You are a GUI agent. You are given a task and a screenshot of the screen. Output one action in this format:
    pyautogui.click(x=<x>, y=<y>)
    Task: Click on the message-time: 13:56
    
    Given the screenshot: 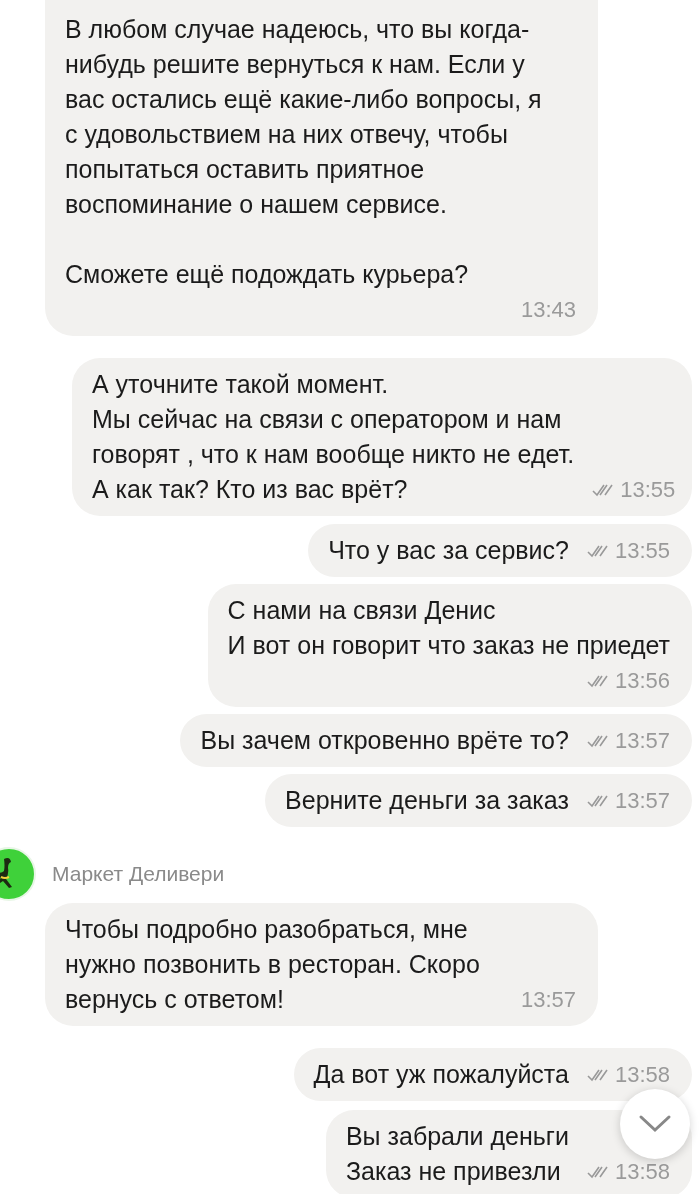 What is the action you would take?
    pyautogui.click(x=642, y=681)
    